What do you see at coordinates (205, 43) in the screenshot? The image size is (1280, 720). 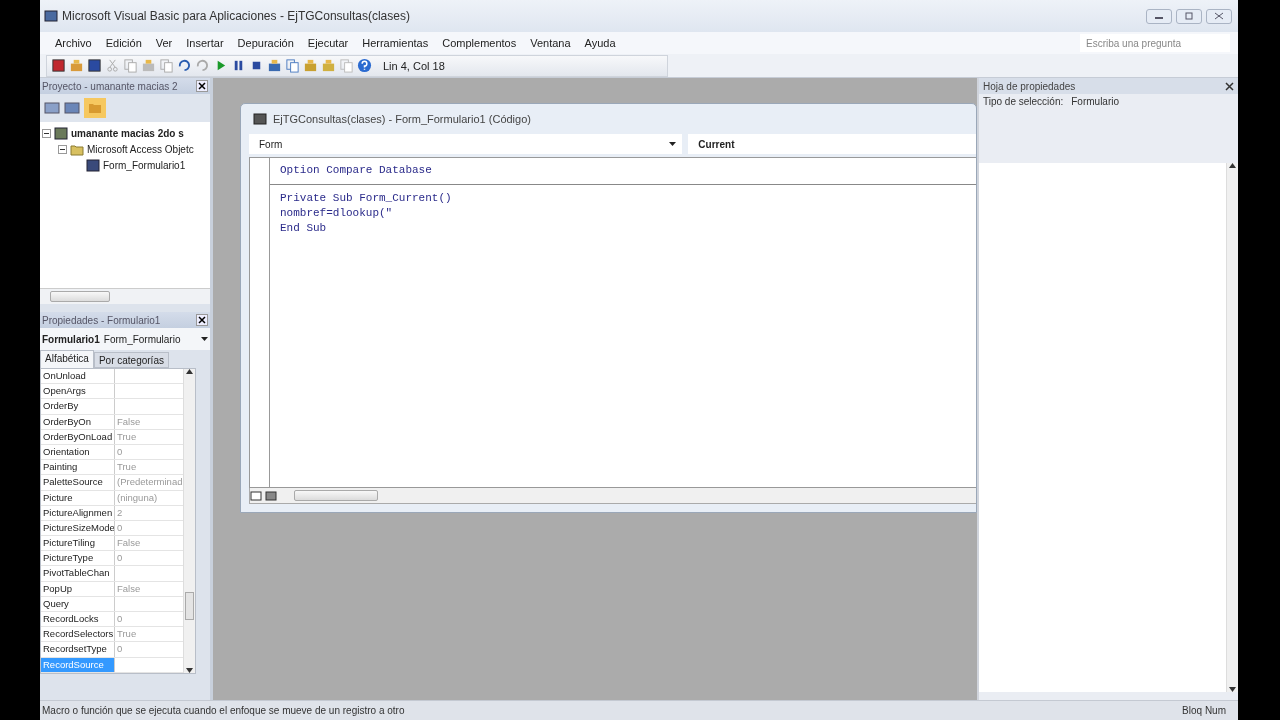 I see `menu-item: Insertar` at bounding box center [205, 43].